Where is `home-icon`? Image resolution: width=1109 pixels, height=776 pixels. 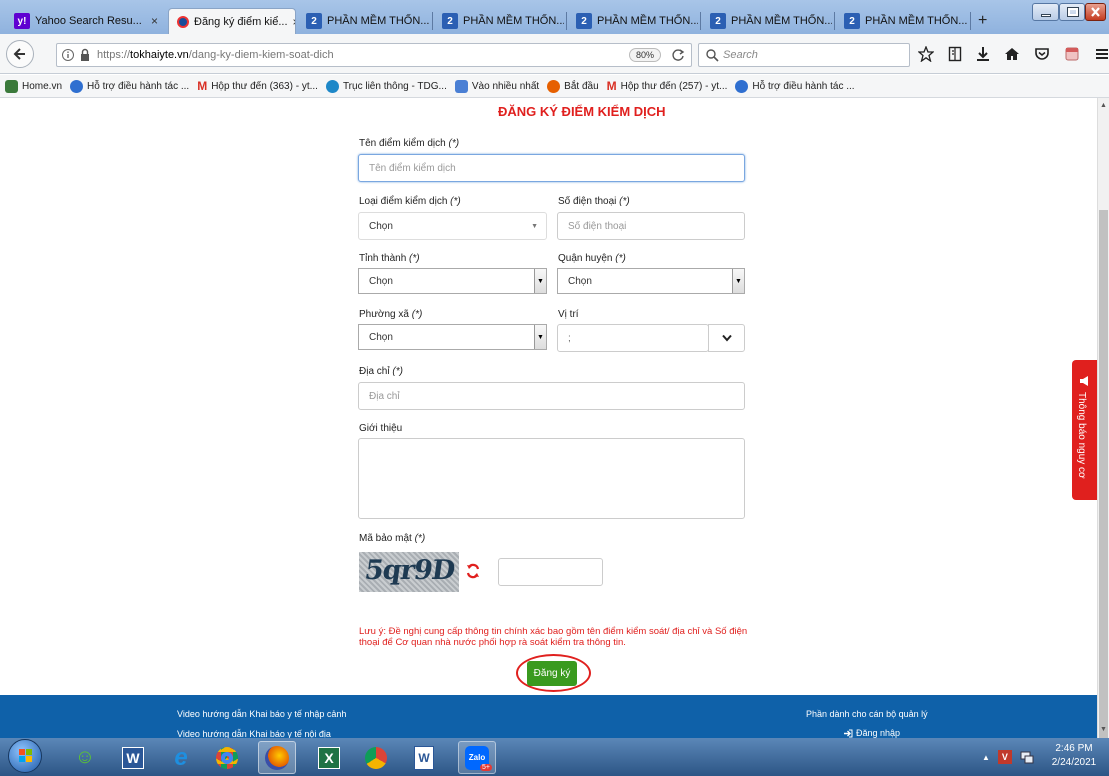 home-icon is located at coordinates (1012, 54).